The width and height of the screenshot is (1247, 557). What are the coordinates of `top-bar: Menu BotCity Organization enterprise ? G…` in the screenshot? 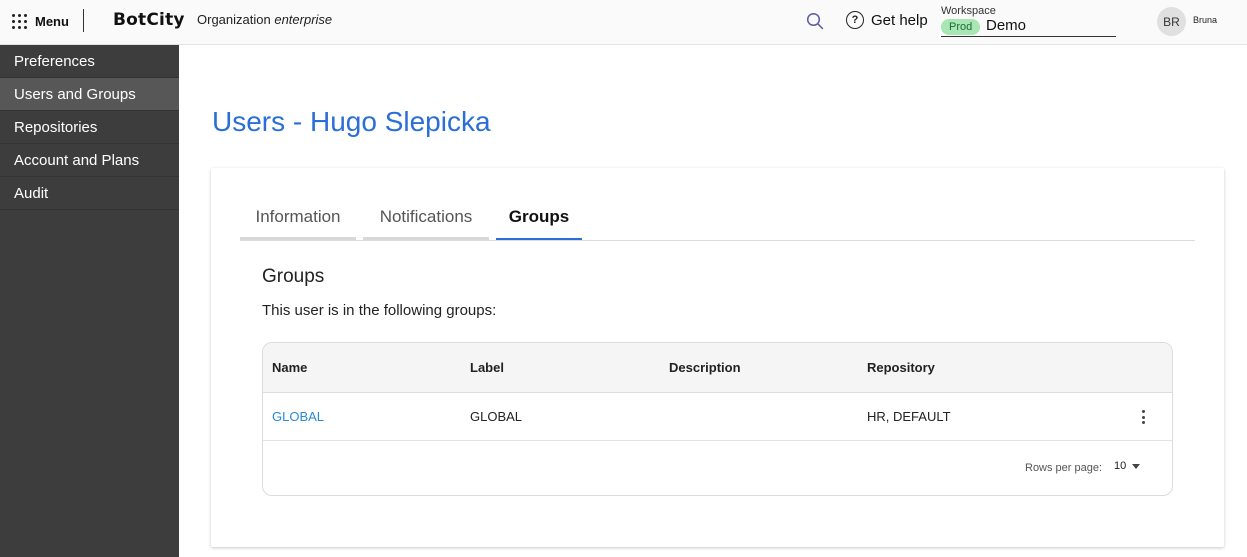 It's located at (623, 22).